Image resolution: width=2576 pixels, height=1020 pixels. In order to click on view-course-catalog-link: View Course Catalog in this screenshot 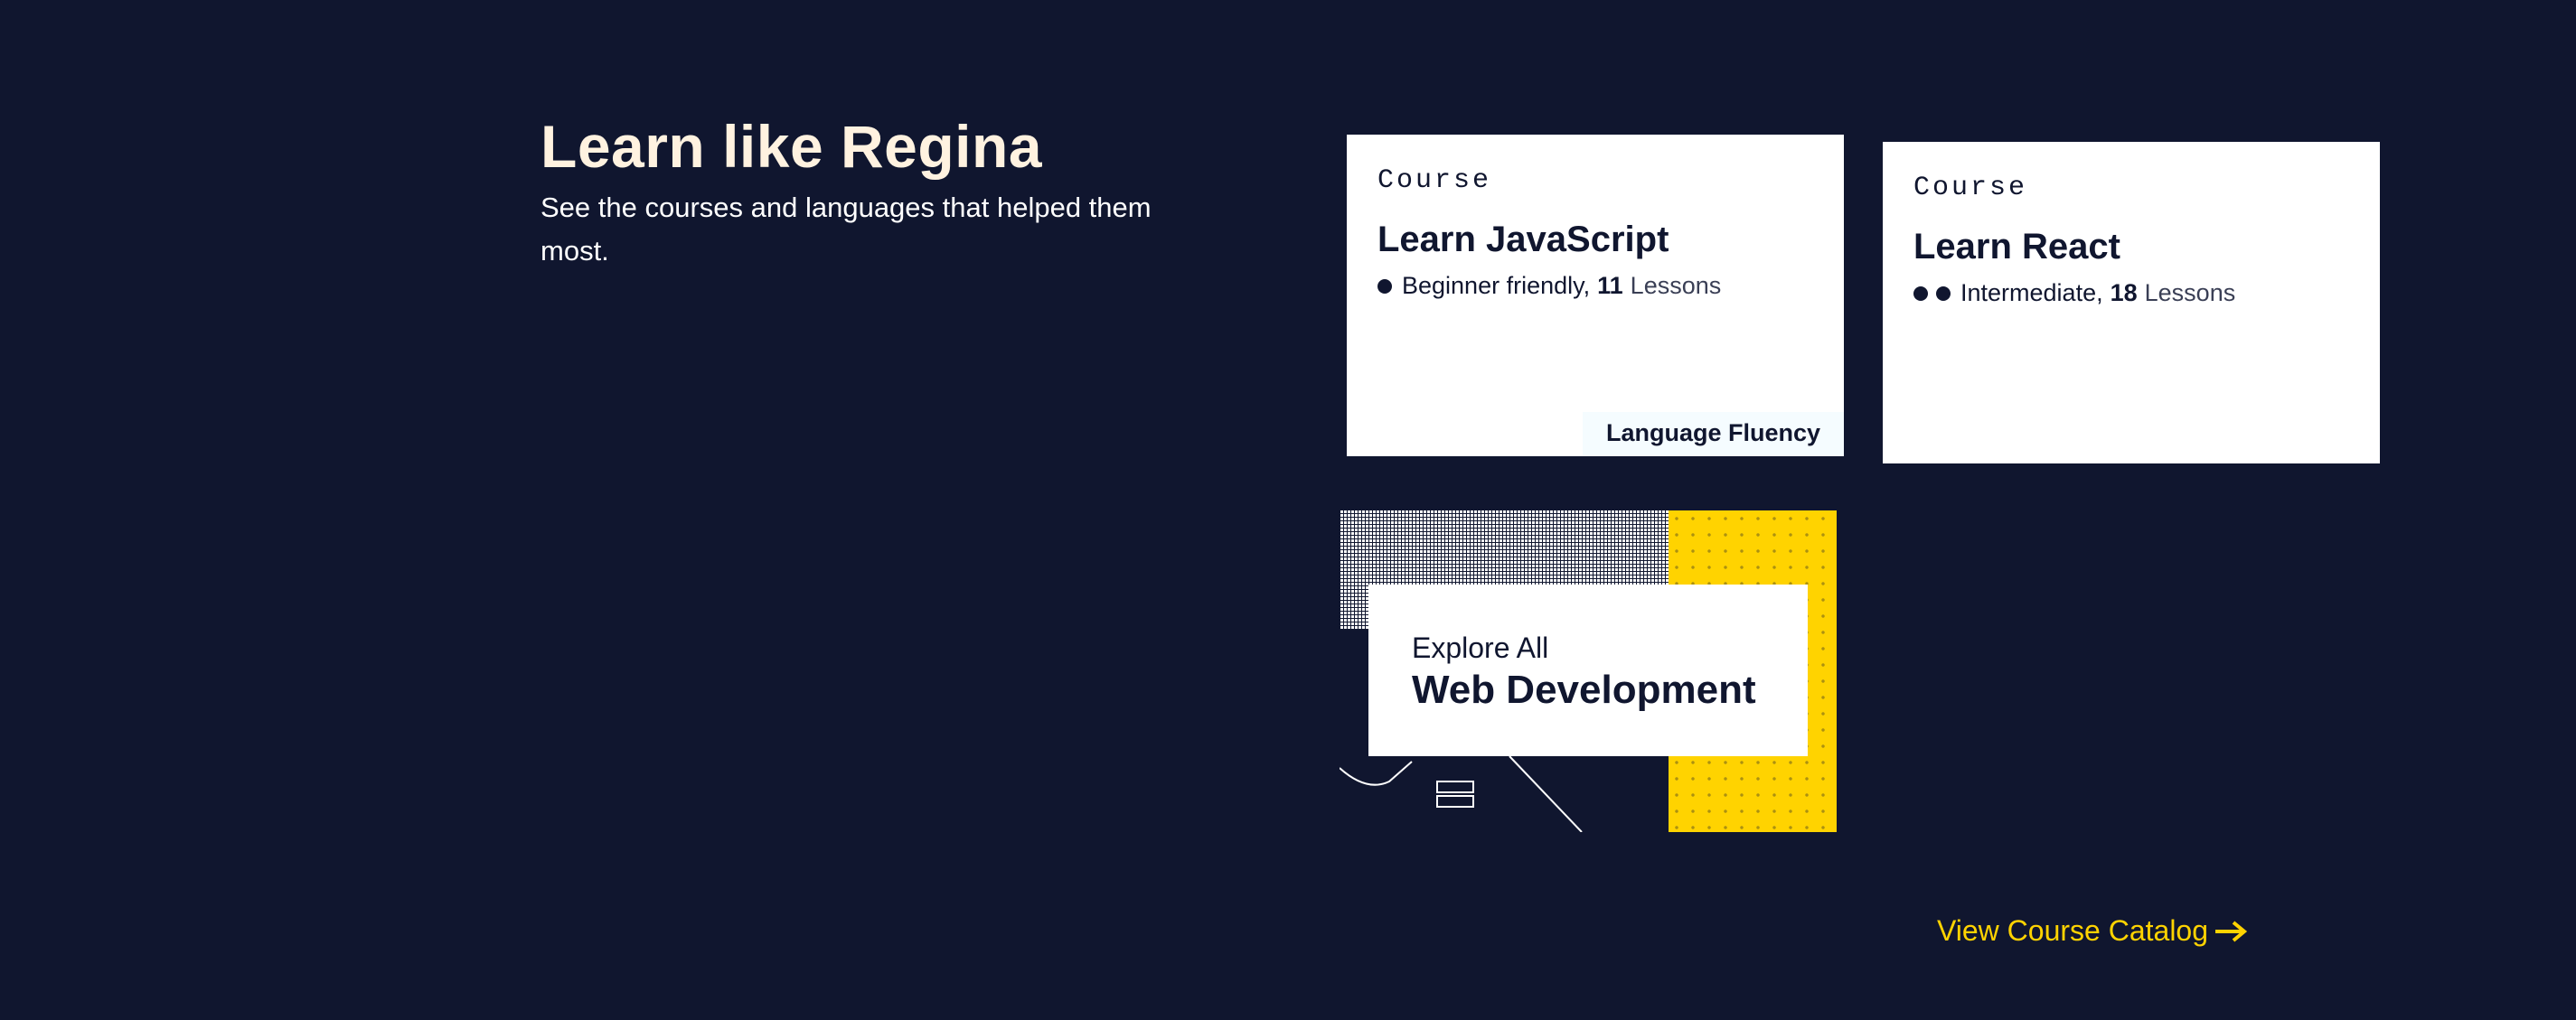, I will do `click(2093, 931)`.